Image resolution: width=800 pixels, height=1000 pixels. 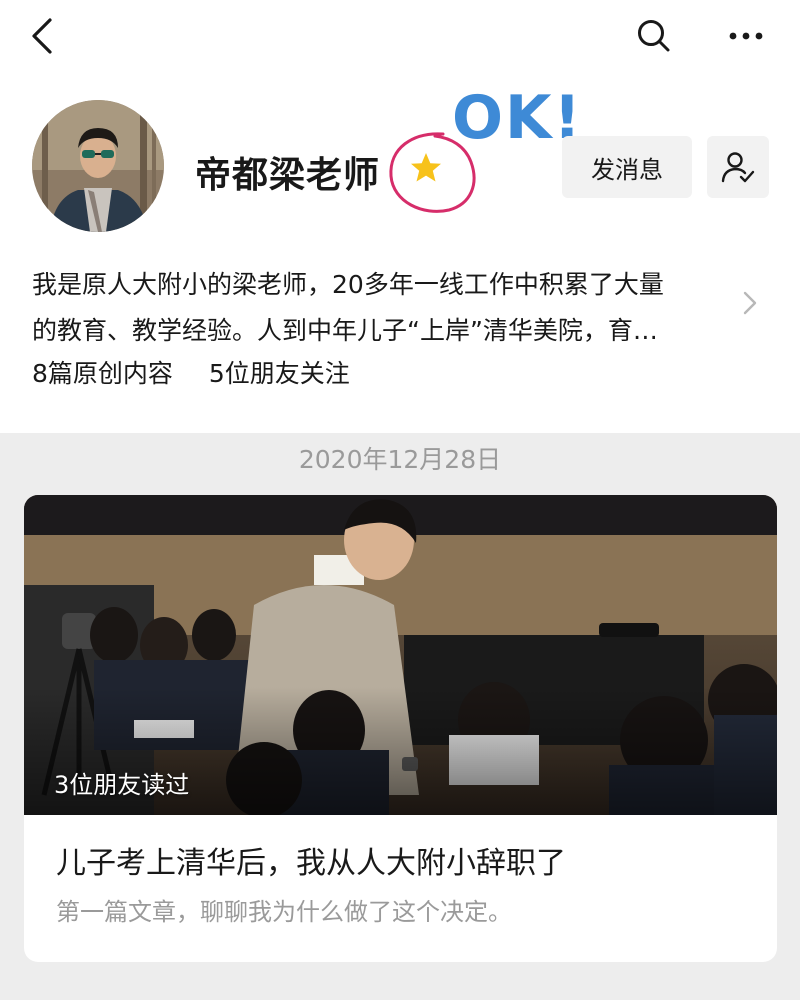 I want to click on chevron-left-icon, so click(x=42, y=36).